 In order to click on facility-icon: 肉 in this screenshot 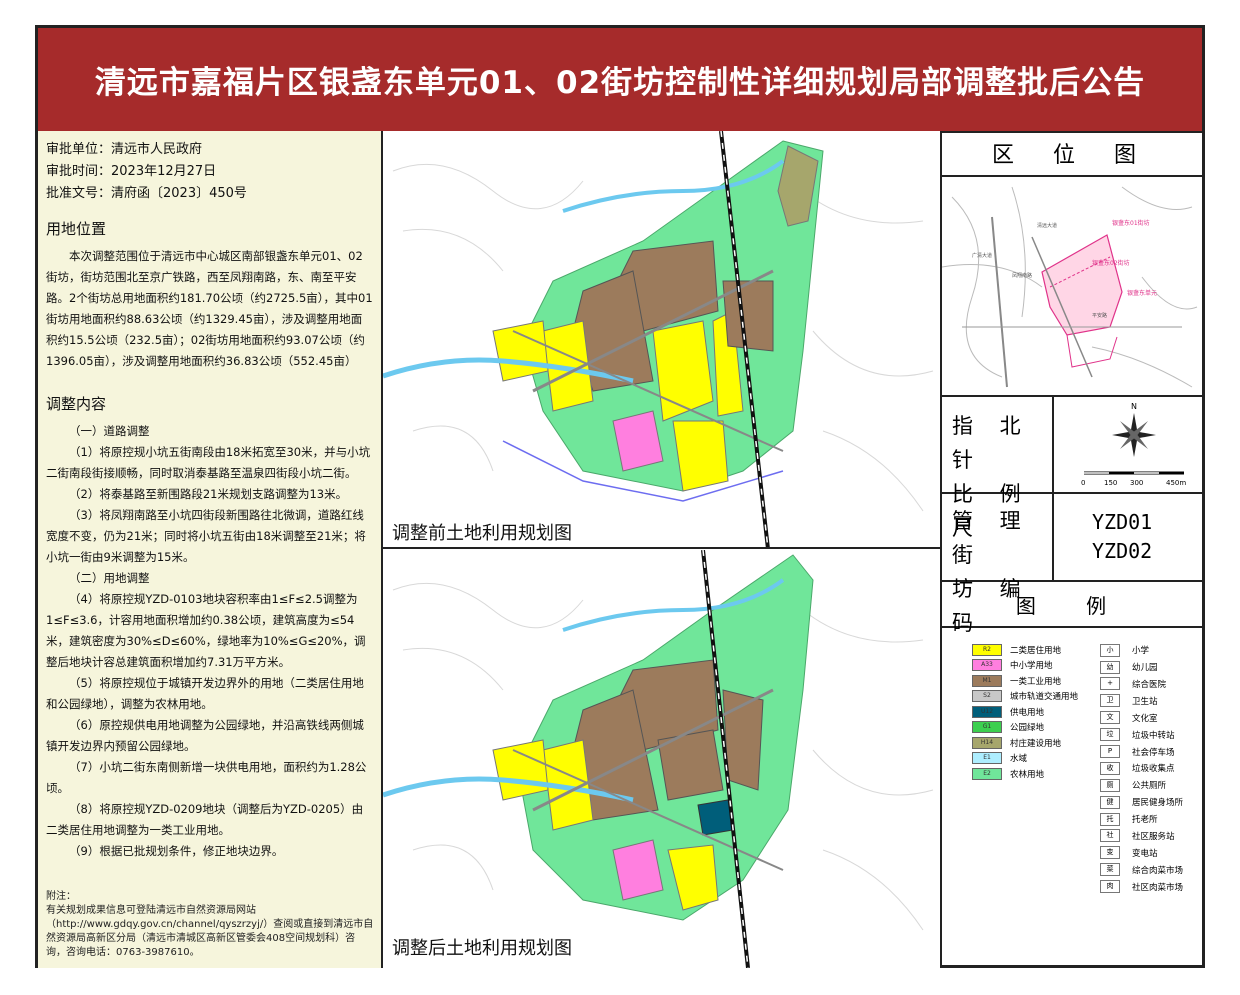, I will do `click(1110, 887)`.